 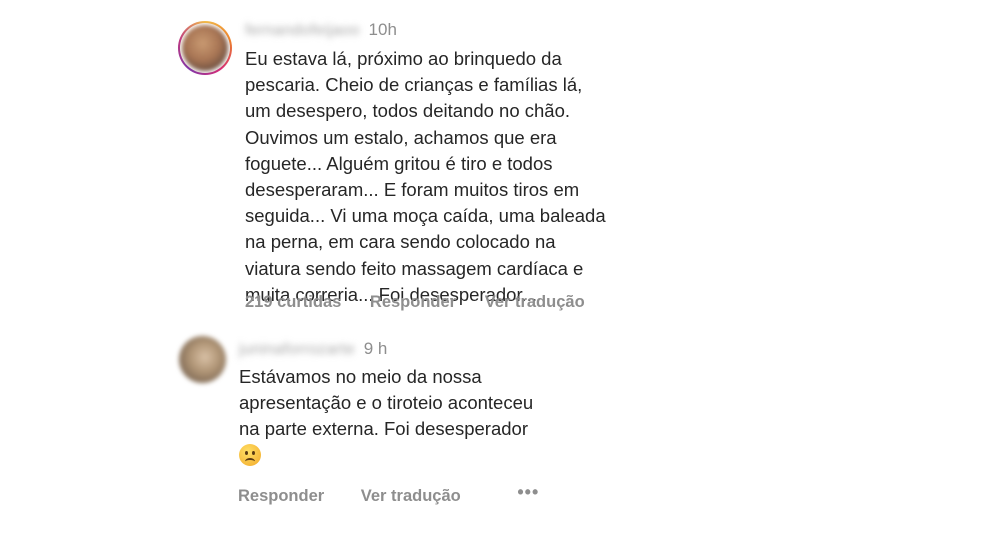 I want to click on username: fernandofeijaoo, so click(x=302, y=31).